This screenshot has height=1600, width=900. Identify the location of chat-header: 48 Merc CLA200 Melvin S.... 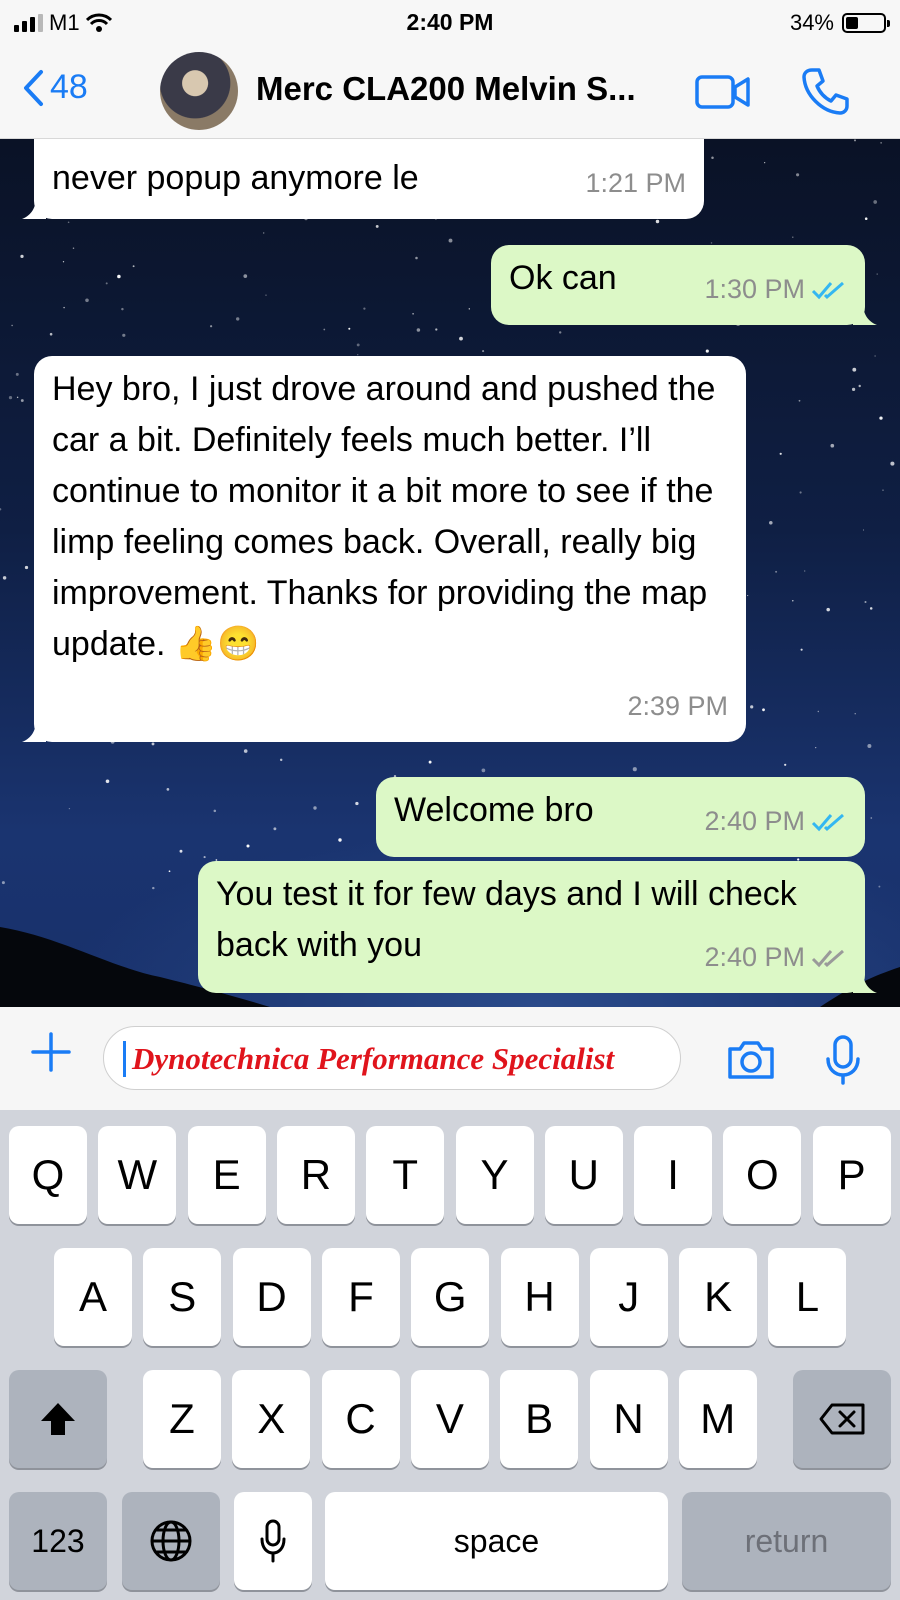
(450, 92).